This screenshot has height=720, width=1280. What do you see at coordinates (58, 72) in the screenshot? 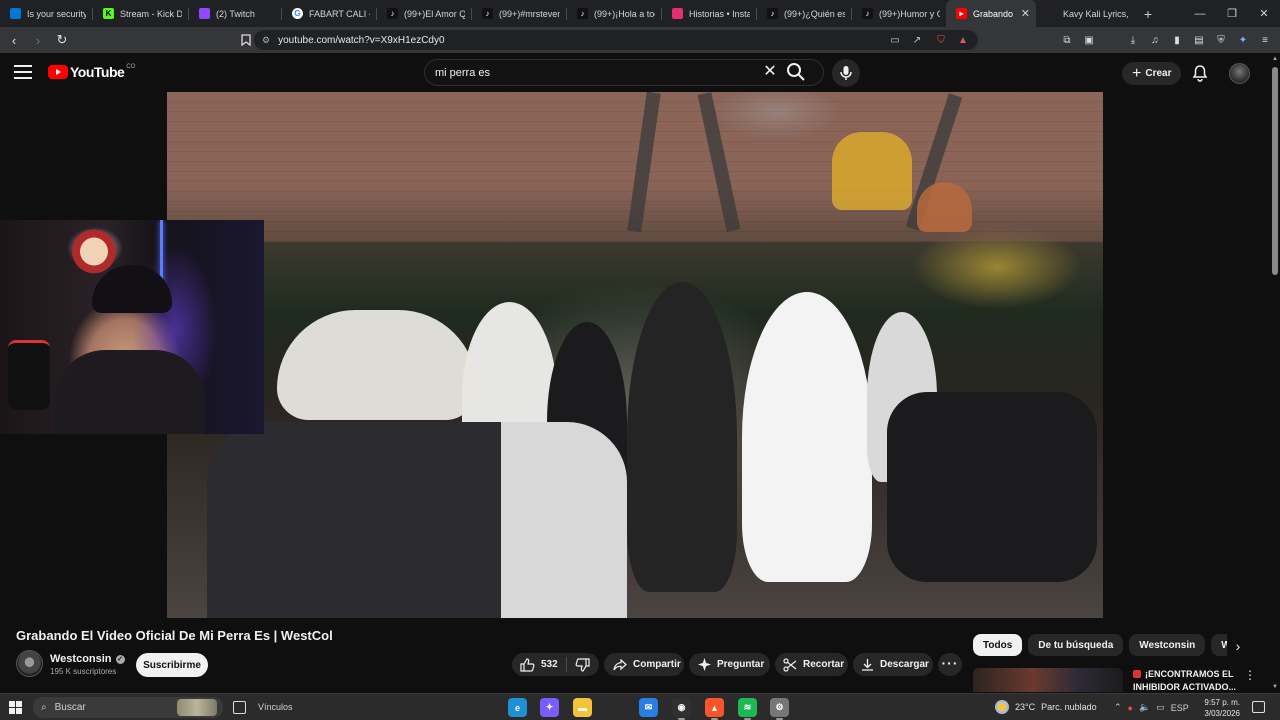
I see `youtube-play-icon` at bounding box center [58, 72].